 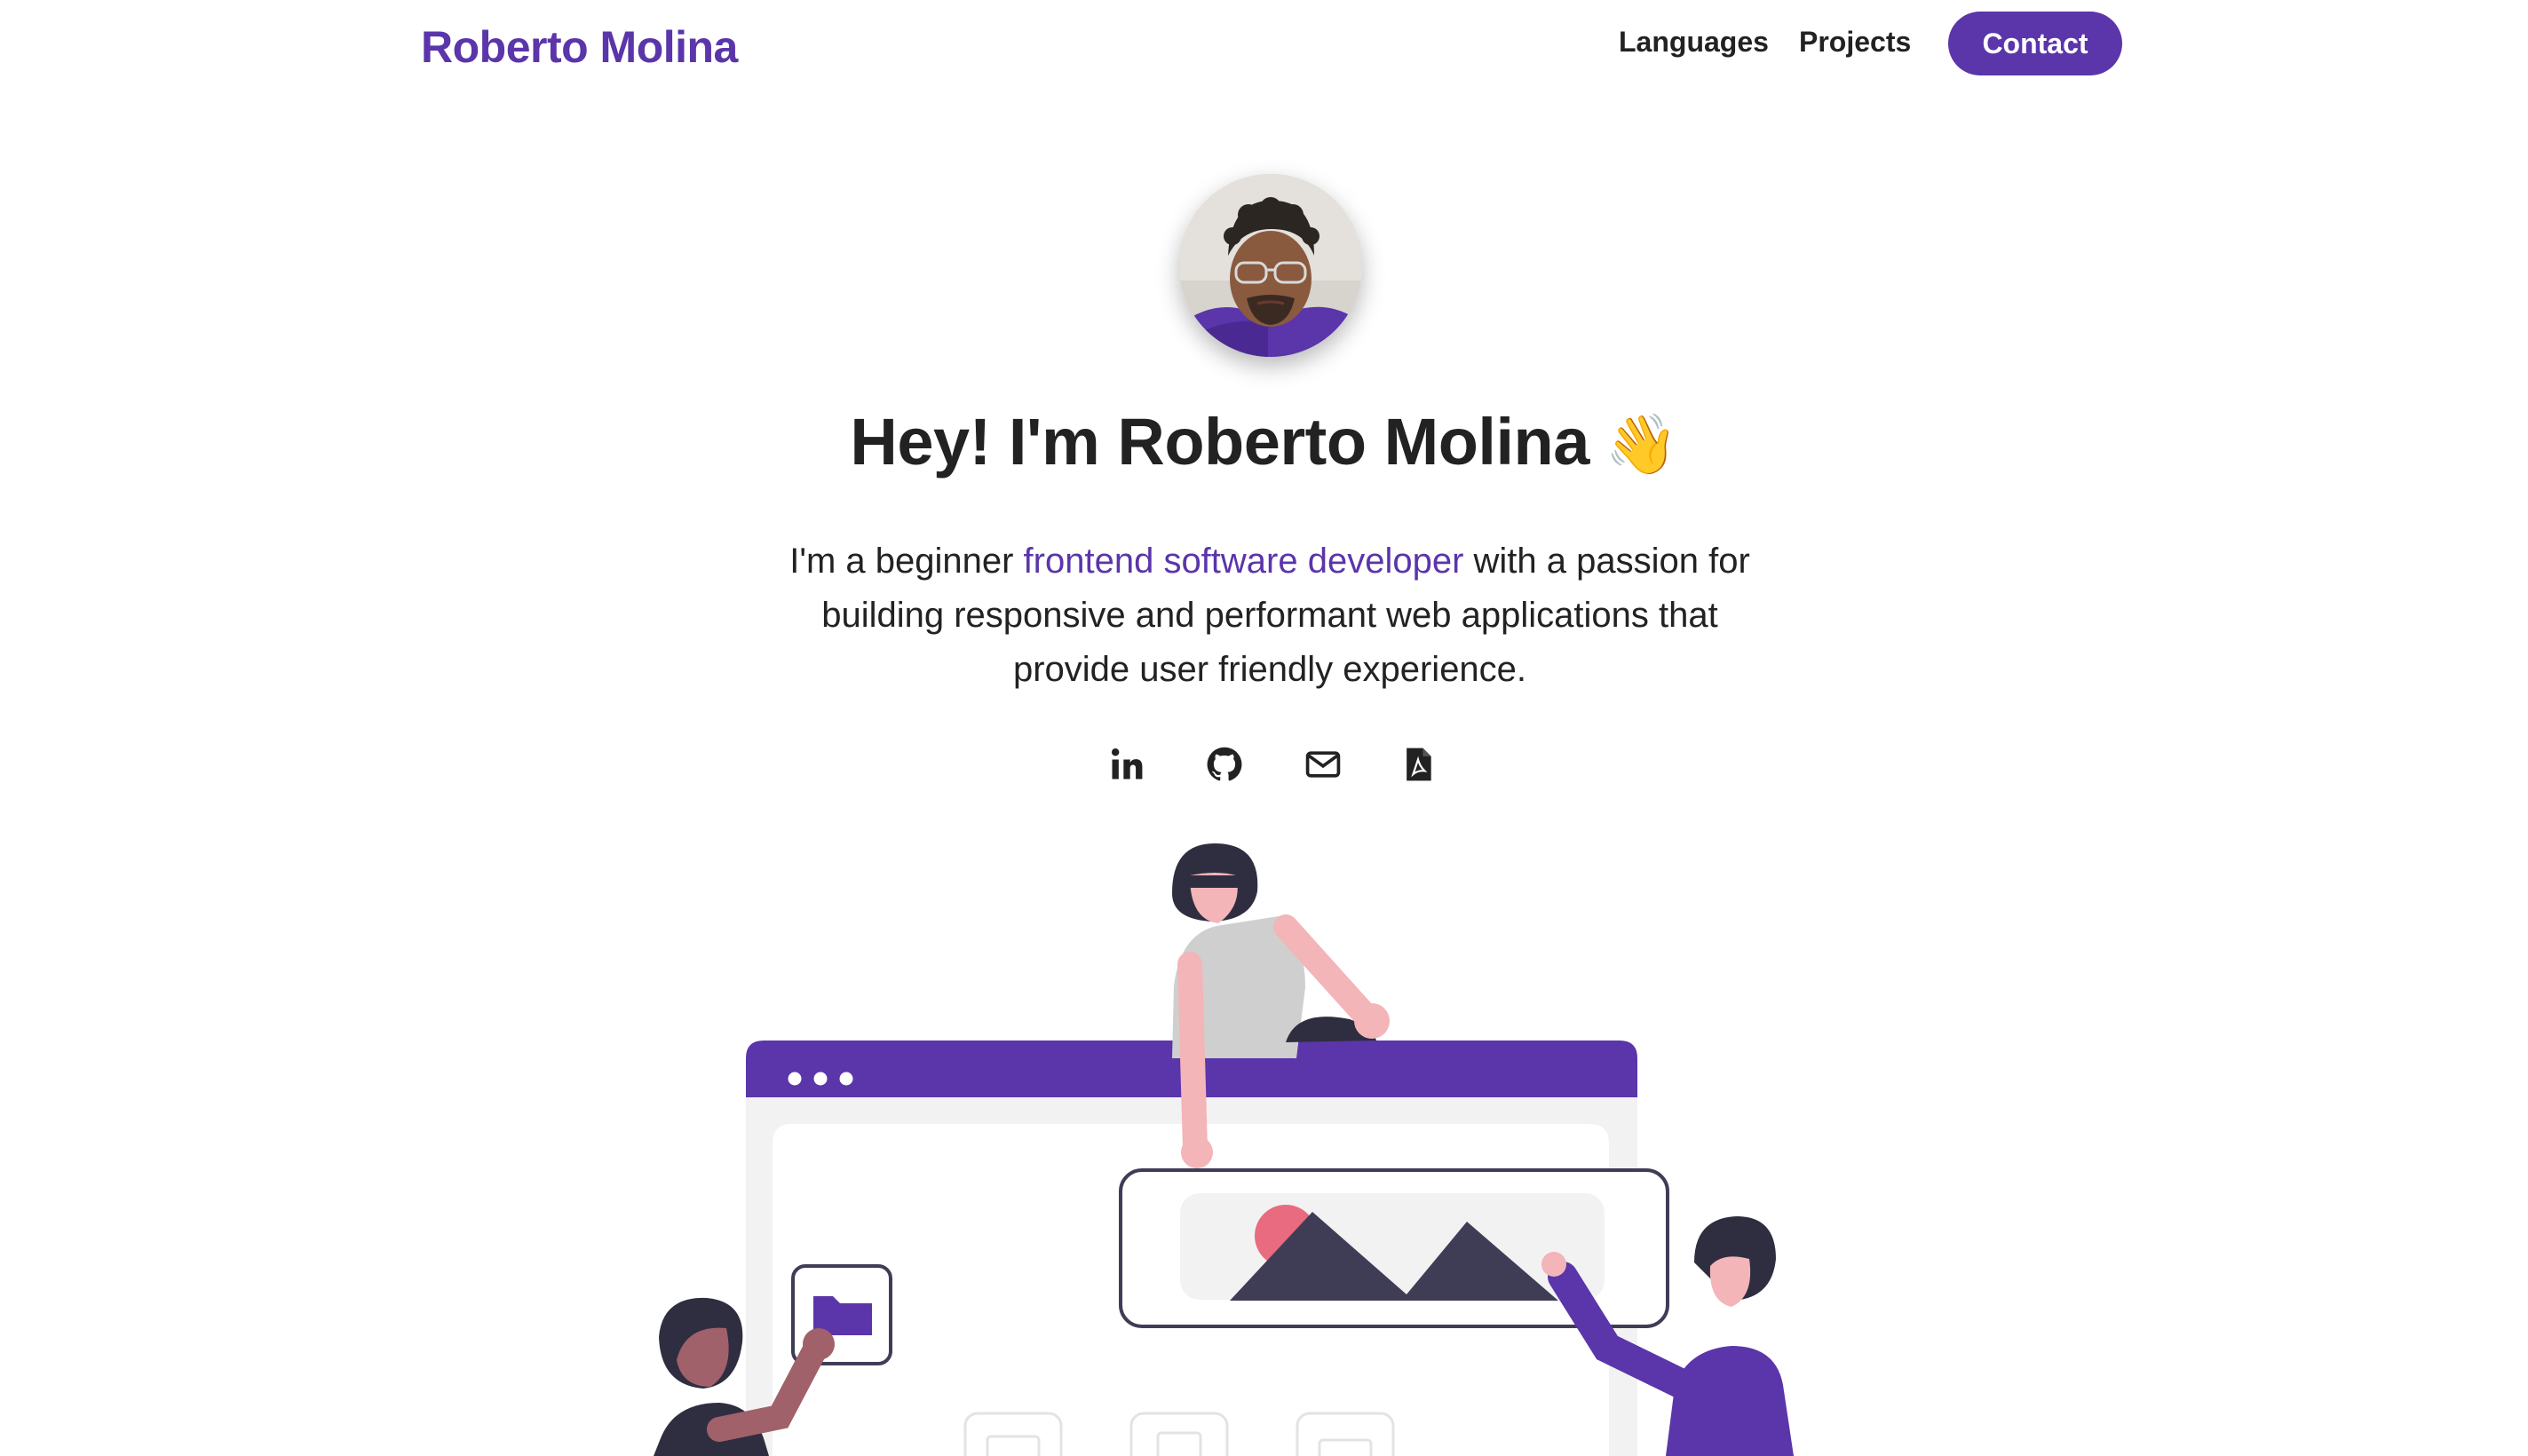 What do you see at coordinates (906, 561) in the screenshot?
I see `hero-text-before: I'm a beginner` at bounding box center [906, 561].